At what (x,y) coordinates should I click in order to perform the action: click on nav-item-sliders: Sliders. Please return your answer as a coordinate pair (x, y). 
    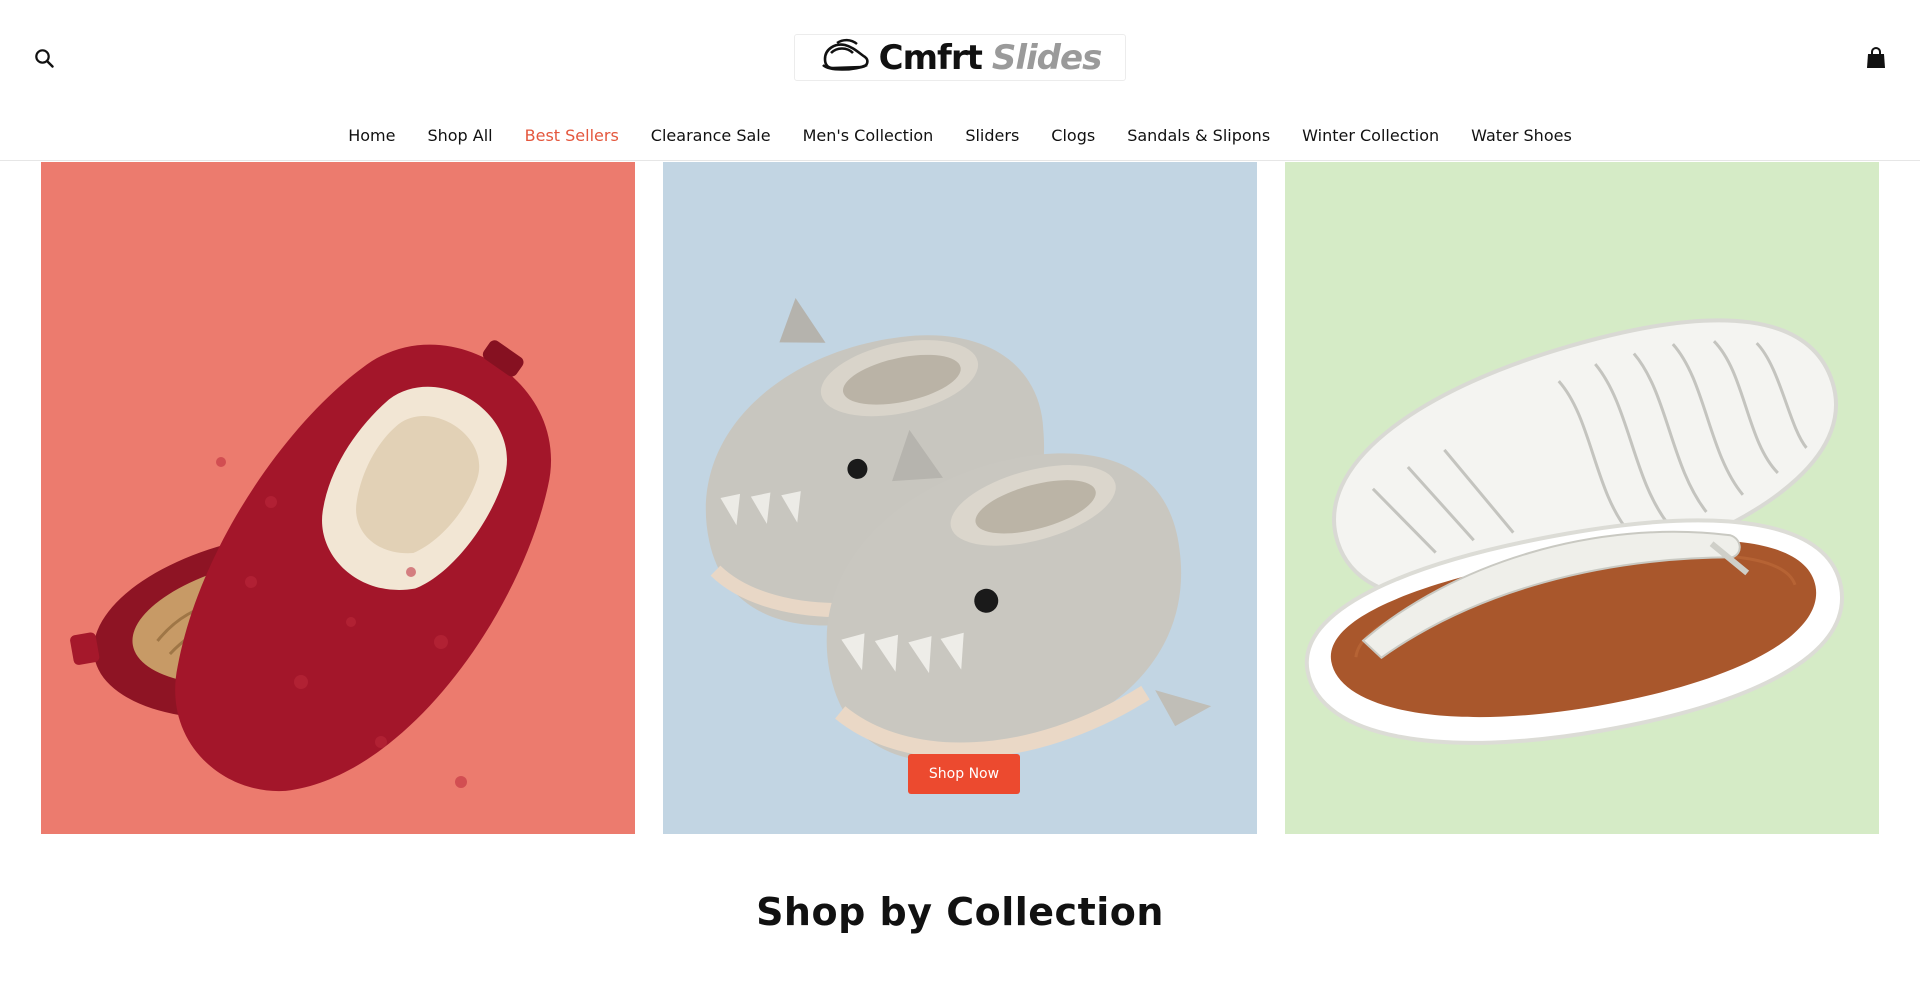
    Looking at the image, I should click on (992, 135).